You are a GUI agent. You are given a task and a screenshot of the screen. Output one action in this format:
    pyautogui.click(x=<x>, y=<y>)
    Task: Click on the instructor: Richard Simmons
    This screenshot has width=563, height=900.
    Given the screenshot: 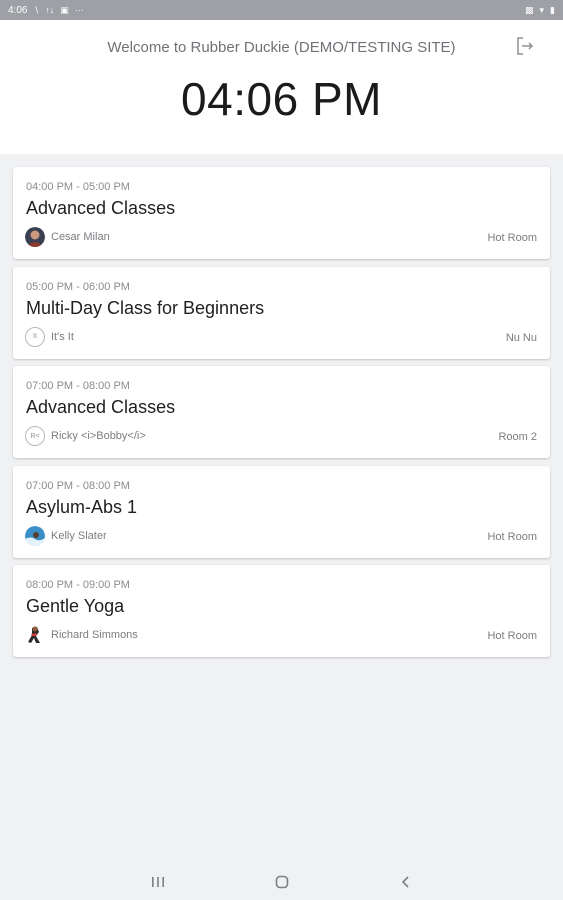 What is the action you would take?
    pyautogui.click(x=81, y=635)
    